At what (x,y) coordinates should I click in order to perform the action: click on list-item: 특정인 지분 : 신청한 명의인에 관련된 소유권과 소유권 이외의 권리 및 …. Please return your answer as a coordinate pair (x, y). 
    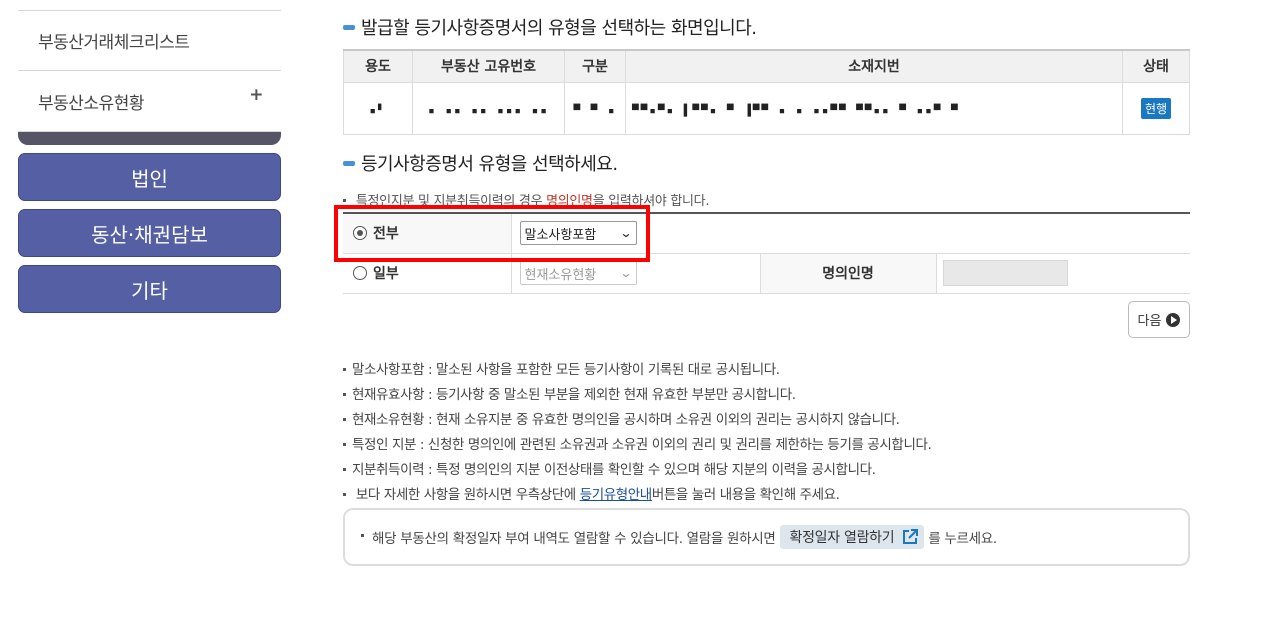
    Looking at the image, I should click on (637, 447).